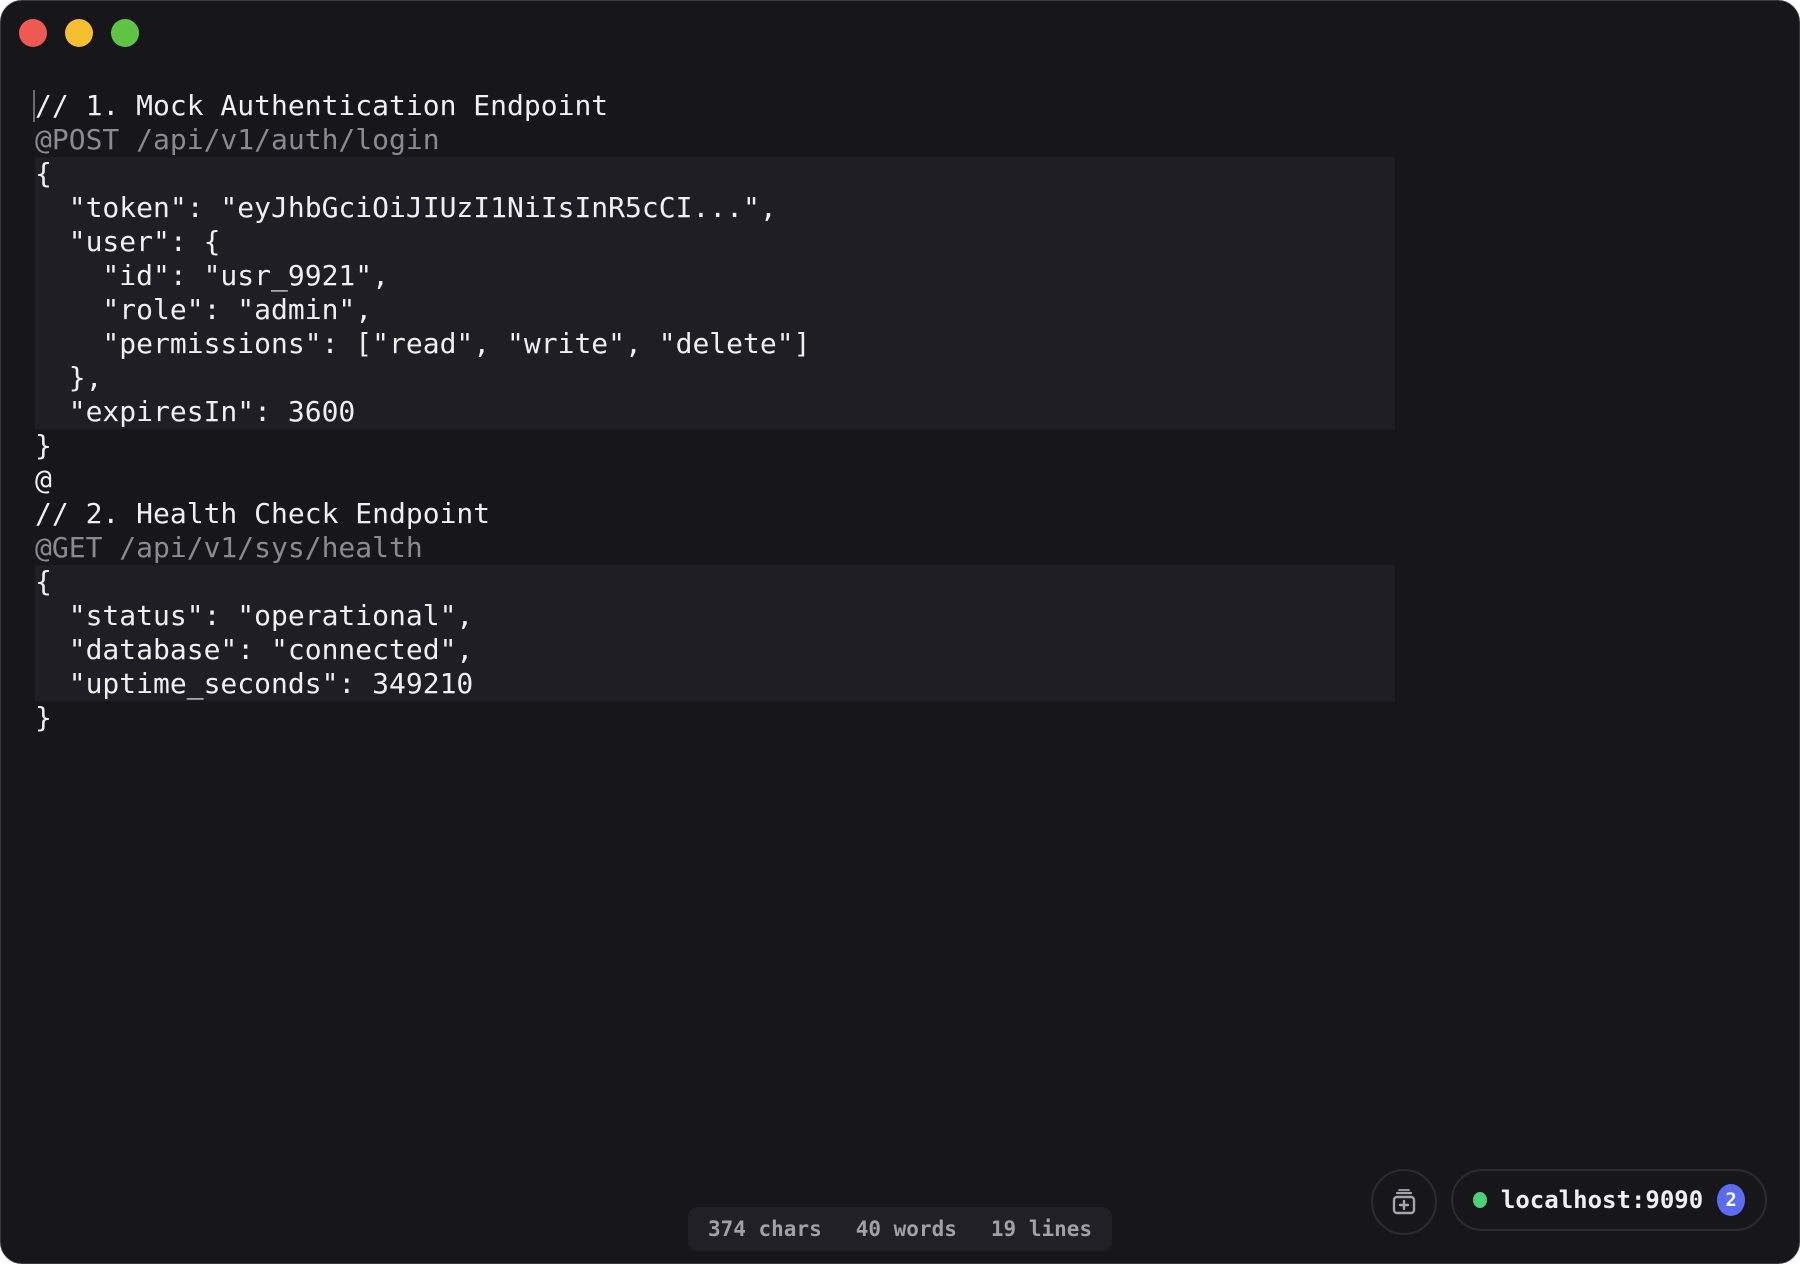 The height and width of the screenshot is (1264, 1800). Describe the element at coordinates (34, 106) in the screenshot. I see `text-caret` at that location.